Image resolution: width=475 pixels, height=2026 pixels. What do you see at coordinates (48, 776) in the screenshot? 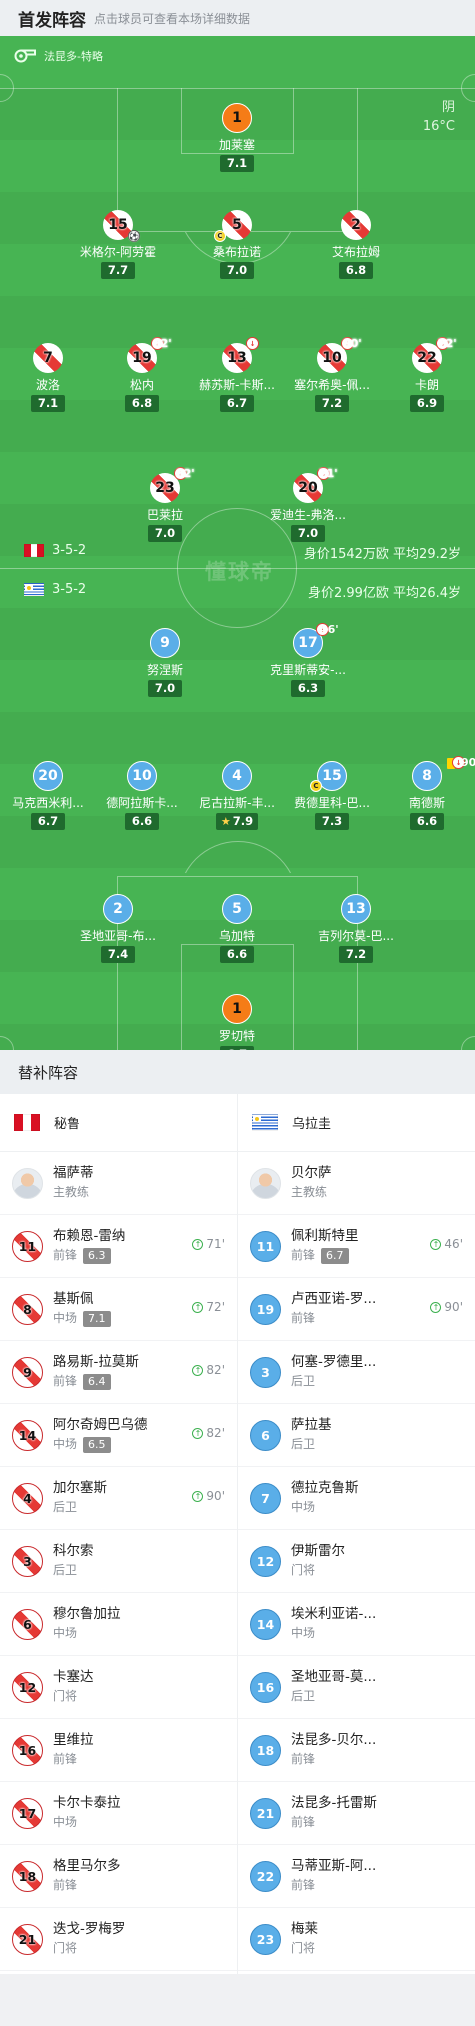
I see `jersey-number: 20` at bounding box center [48, 776].